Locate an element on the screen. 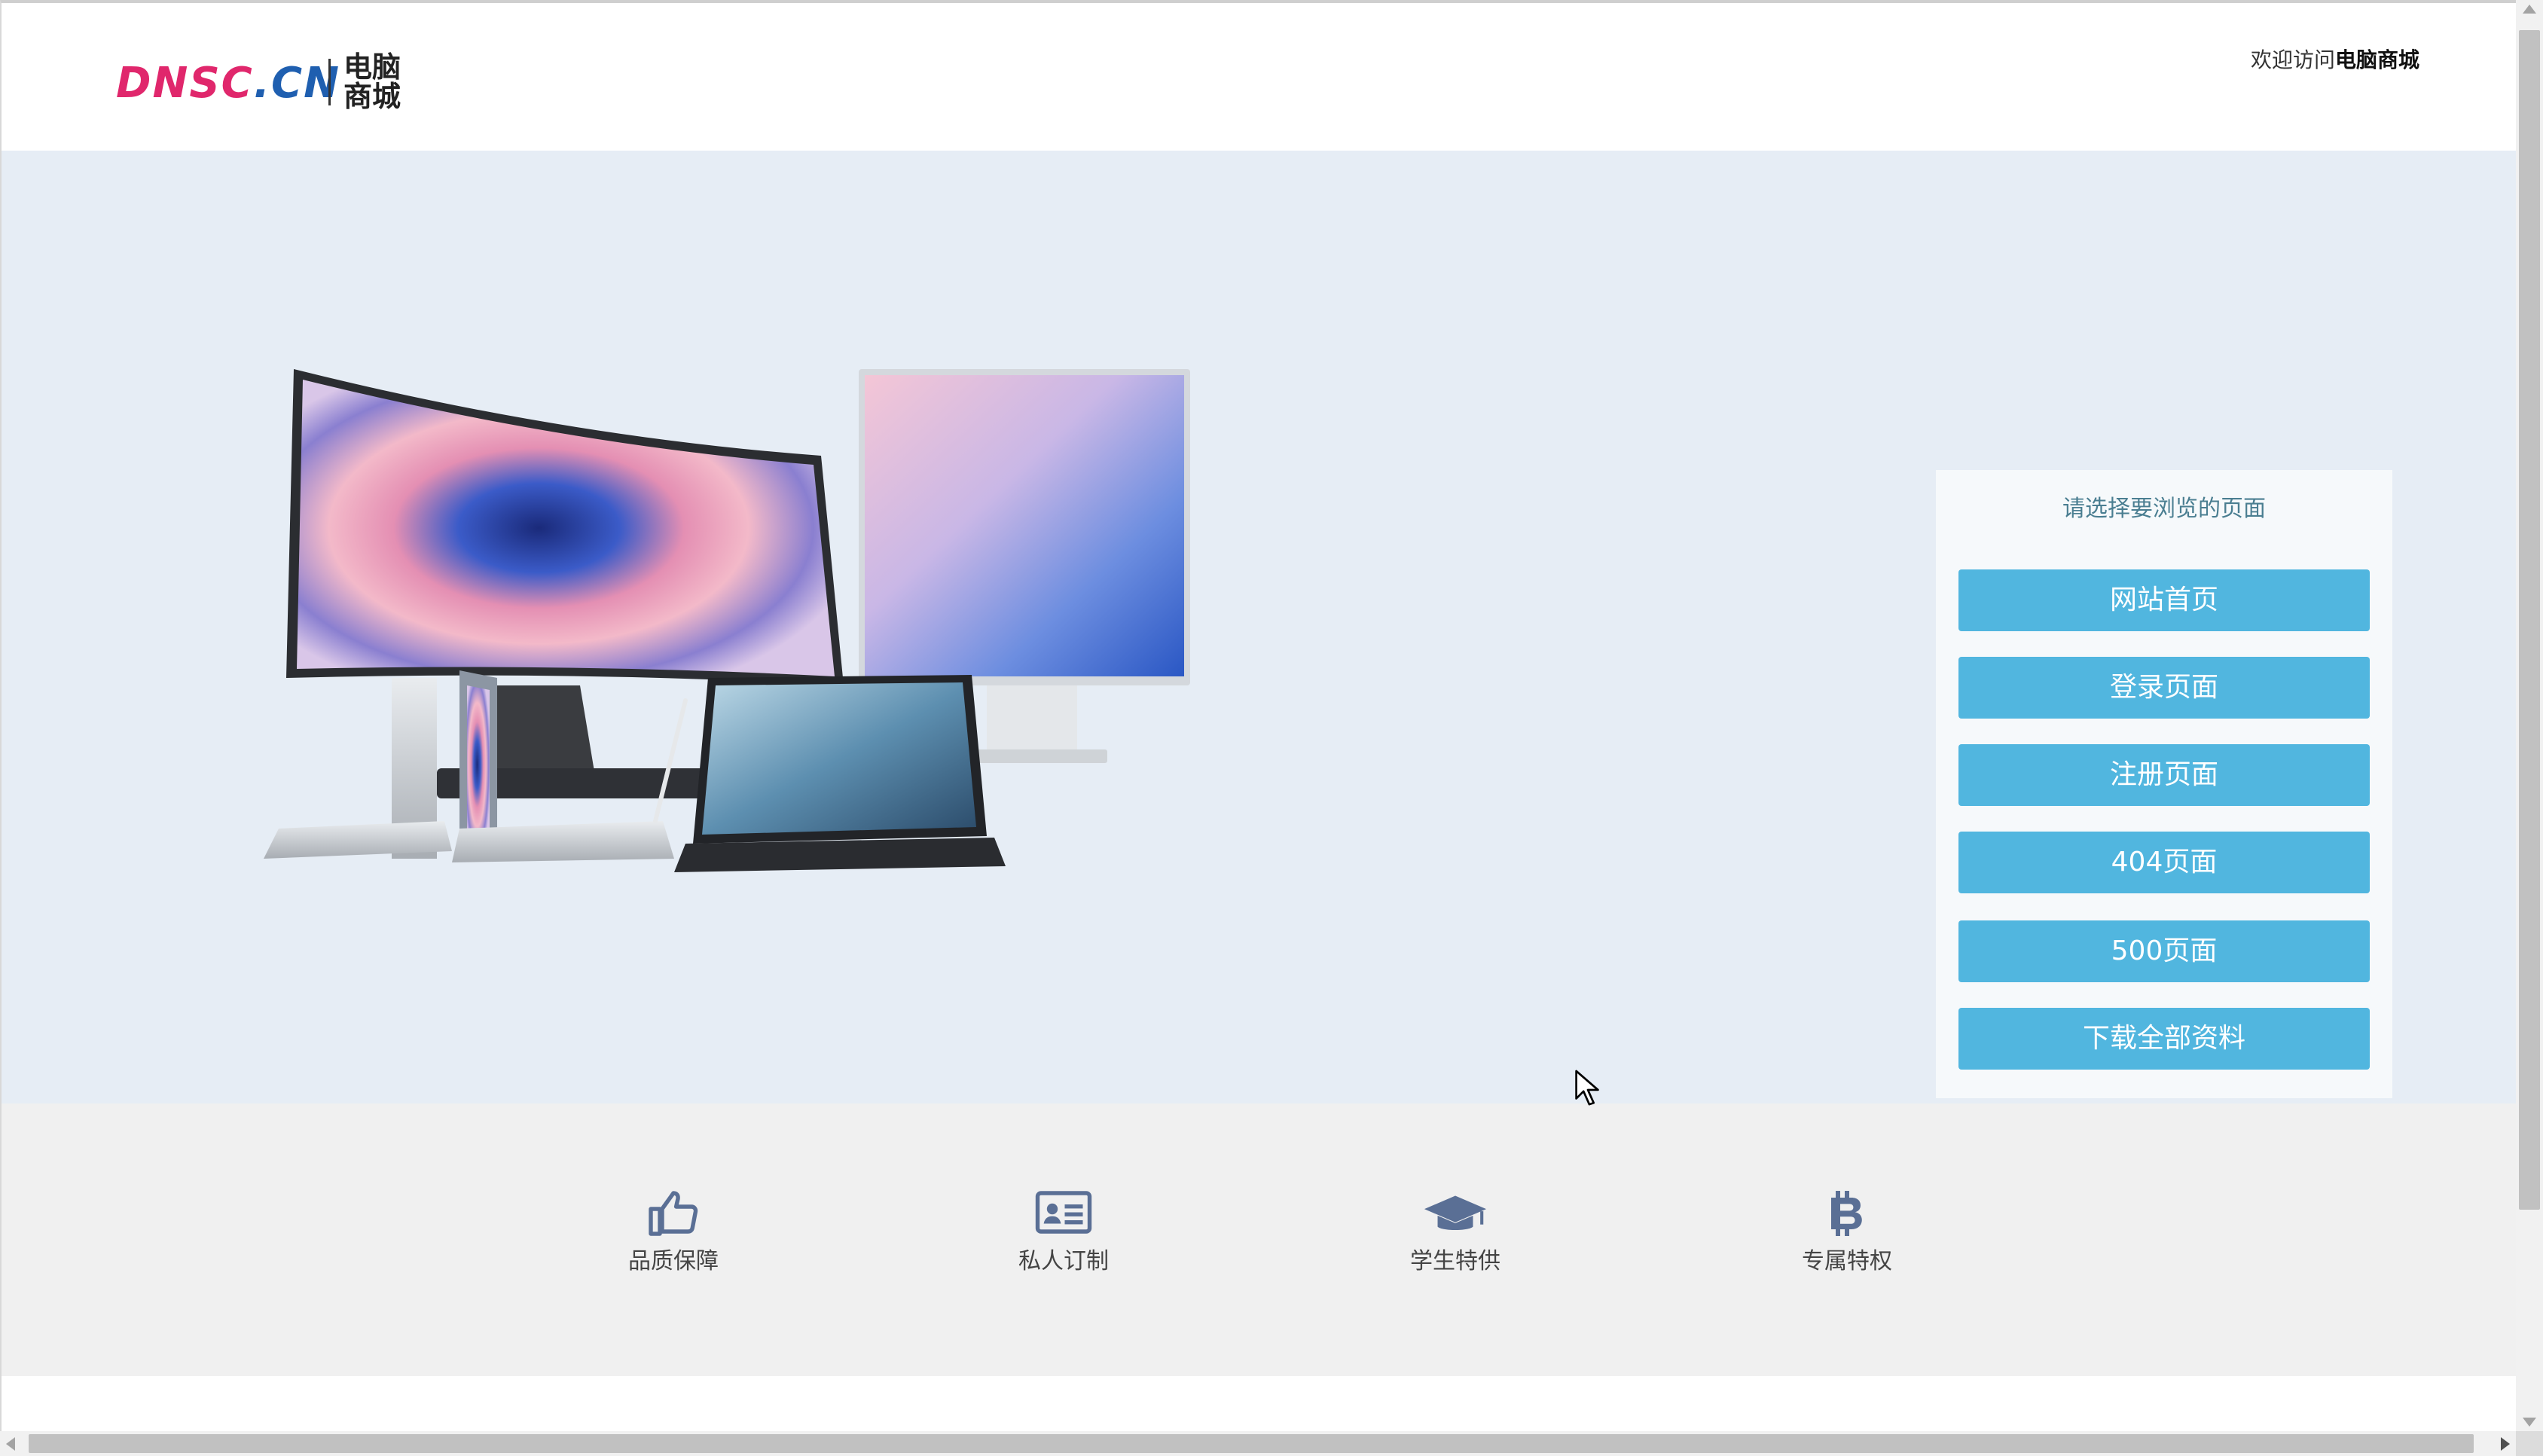 Image resolution: width=2543 pixels, height=1456 pixels. scrollbar-corner is located at coordinates (2529, 1443).